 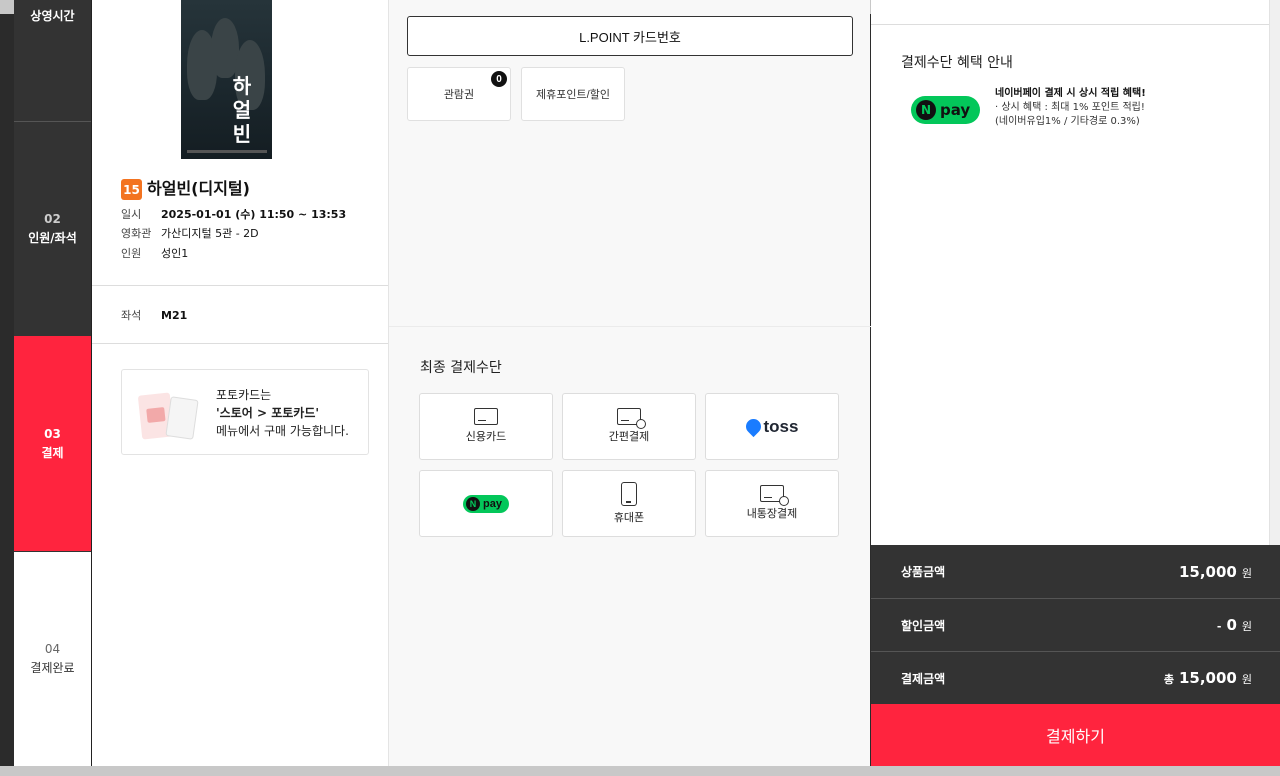 What do you see at coordinates (923, 625) in the screenshot?
I see `discount-amount-label: 할인금액` at bounding box center [923, 625].